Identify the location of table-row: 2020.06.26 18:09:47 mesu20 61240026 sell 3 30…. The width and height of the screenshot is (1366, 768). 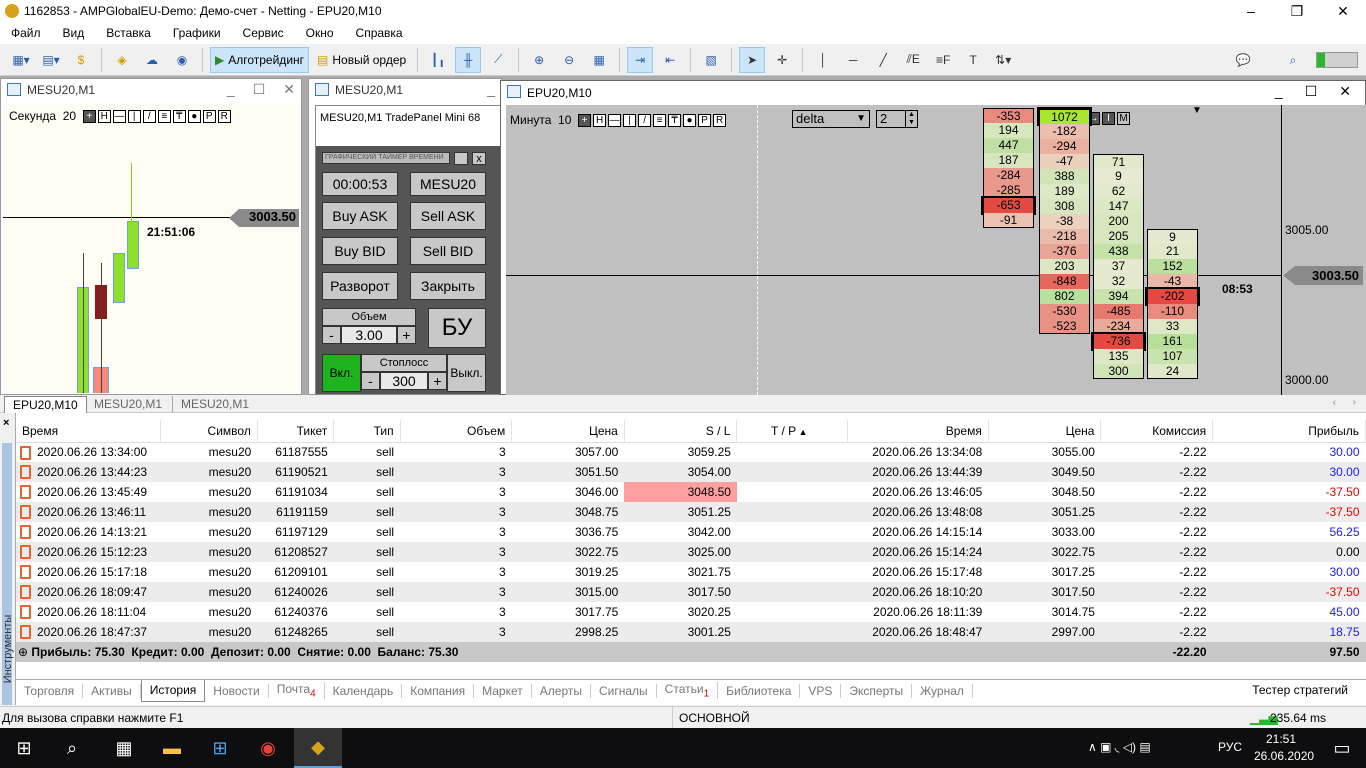
(691, 592).